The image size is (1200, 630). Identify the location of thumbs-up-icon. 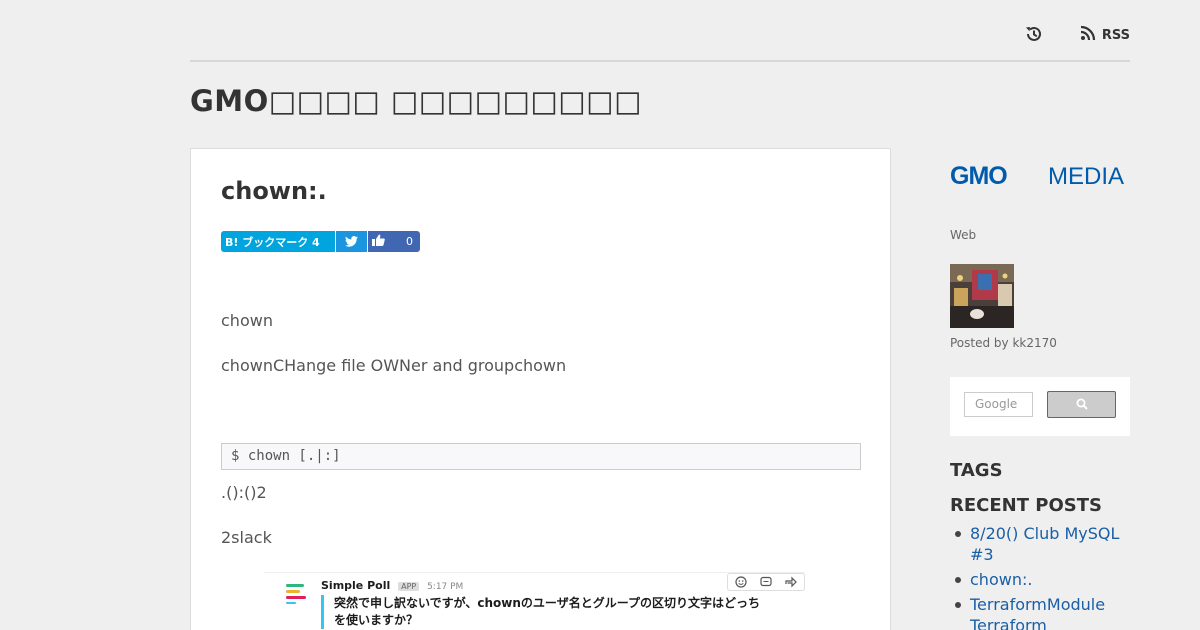
(378, 241).